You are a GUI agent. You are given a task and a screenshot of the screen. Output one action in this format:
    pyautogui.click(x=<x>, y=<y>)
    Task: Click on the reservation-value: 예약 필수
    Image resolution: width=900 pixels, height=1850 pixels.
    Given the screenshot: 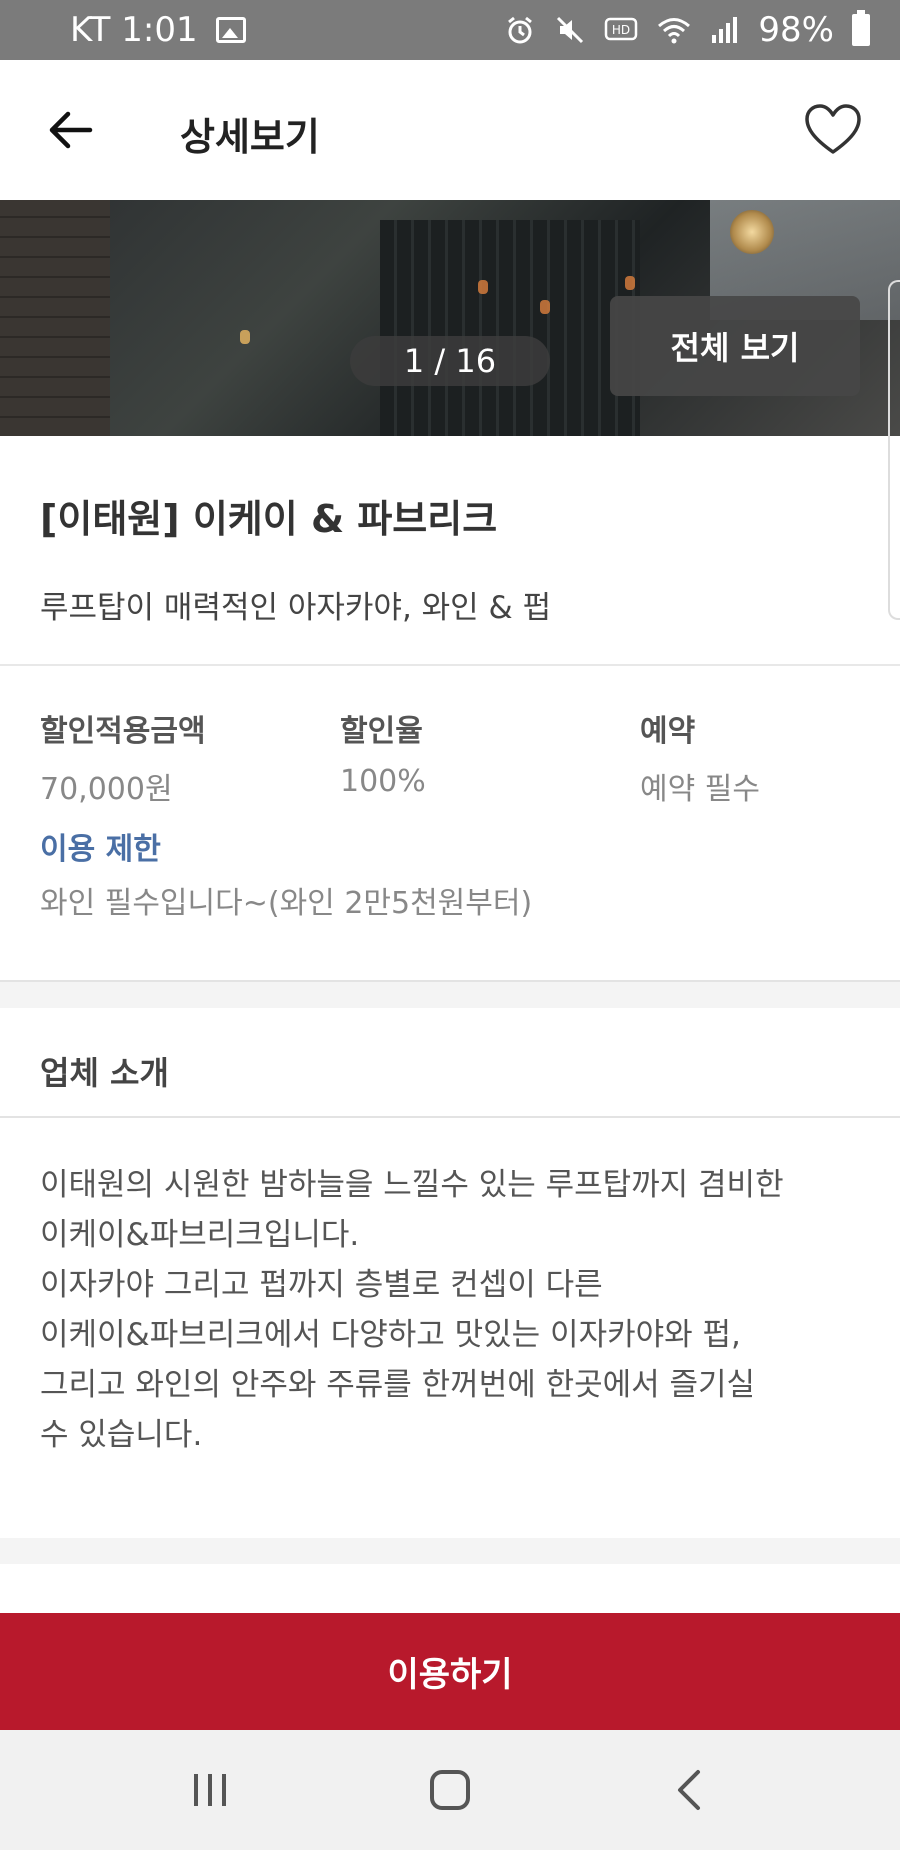 What is the action you would take?
    pyautogui.click(x=700, y=789)
    